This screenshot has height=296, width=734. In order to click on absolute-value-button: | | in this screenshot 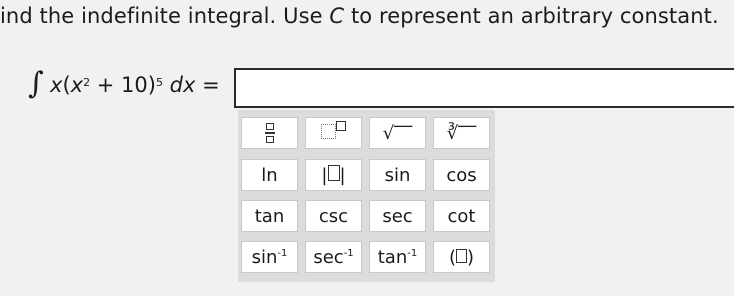, I will do `click(333, 175)`.